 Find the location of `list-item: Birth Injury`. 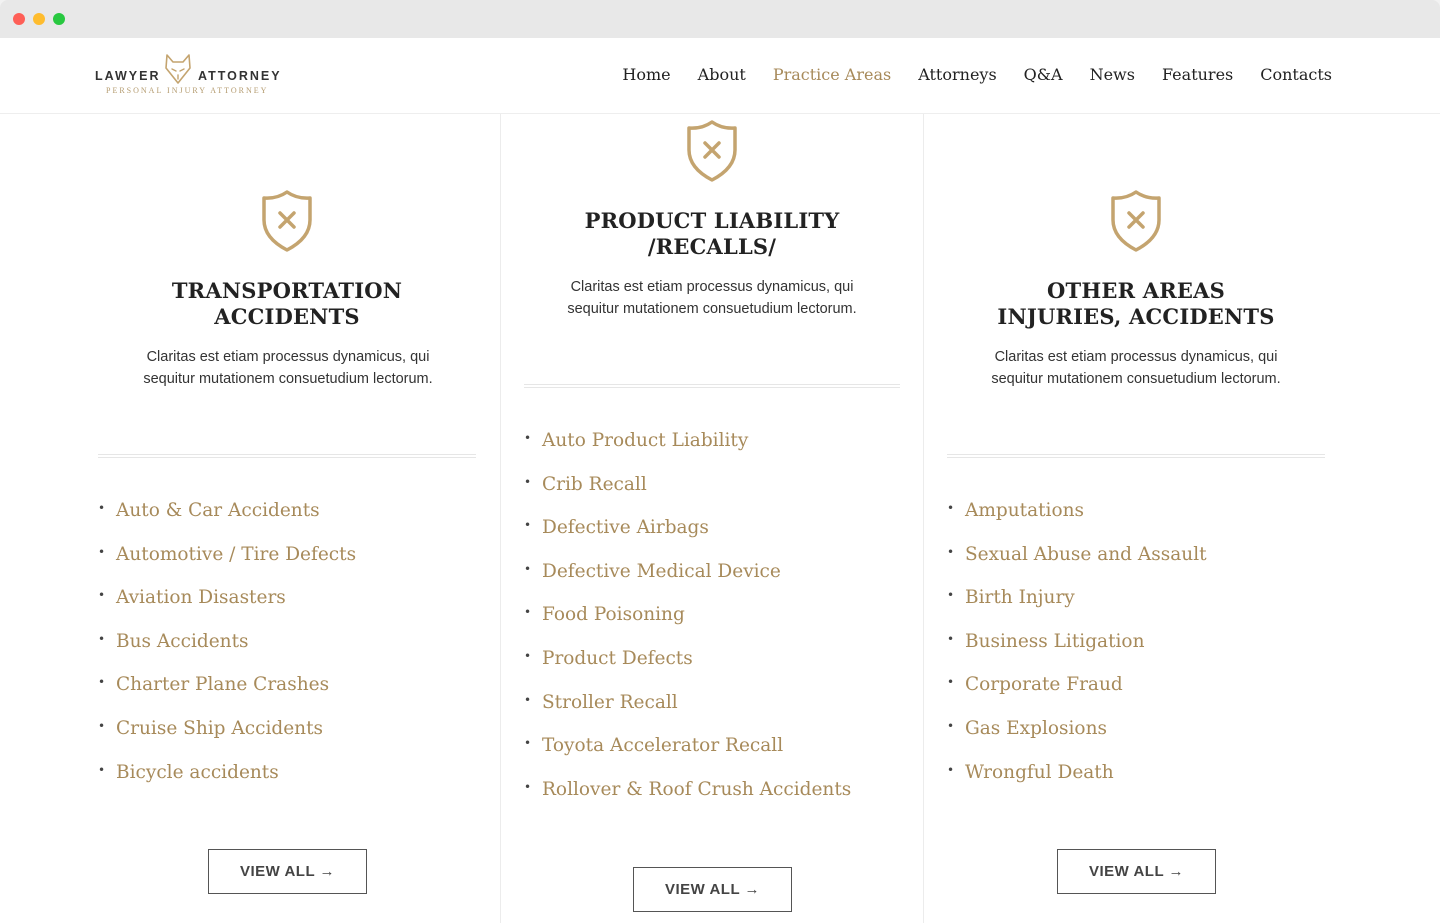

list-item: Birth Injury is located at coordinates (1077, 609).